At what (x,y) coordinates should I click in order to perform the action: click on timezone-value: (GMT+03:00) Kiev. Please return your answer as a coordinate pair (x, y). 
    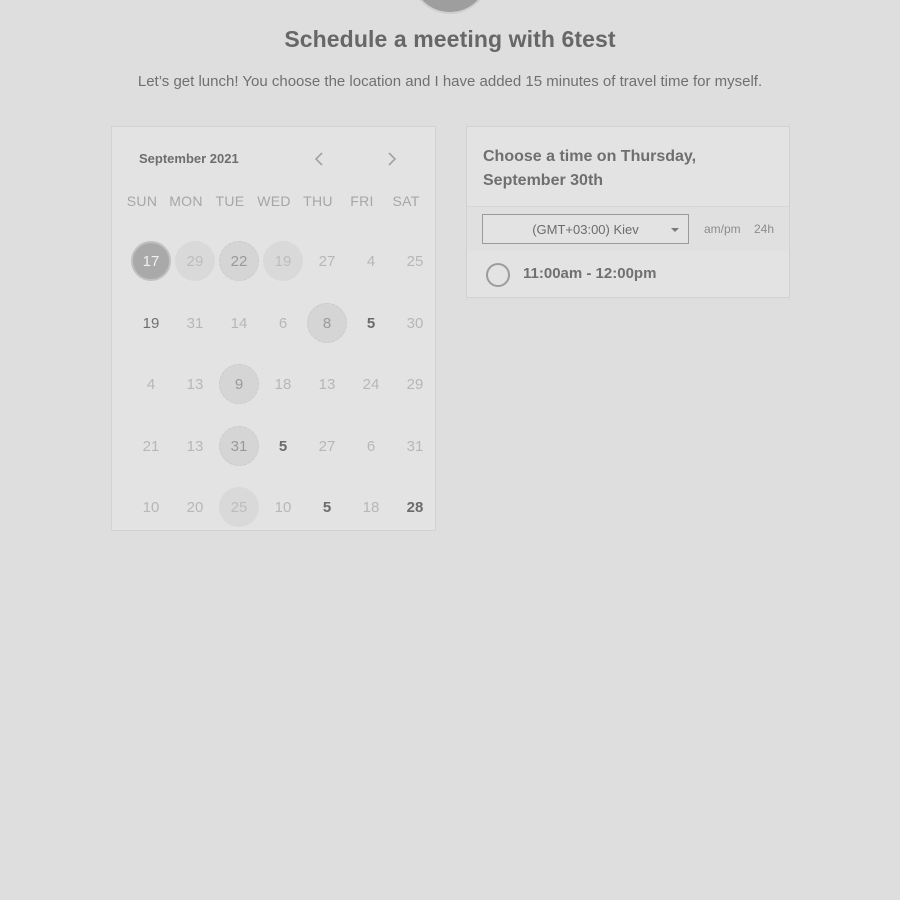
    Looking at the image, I should click on (585, 229).